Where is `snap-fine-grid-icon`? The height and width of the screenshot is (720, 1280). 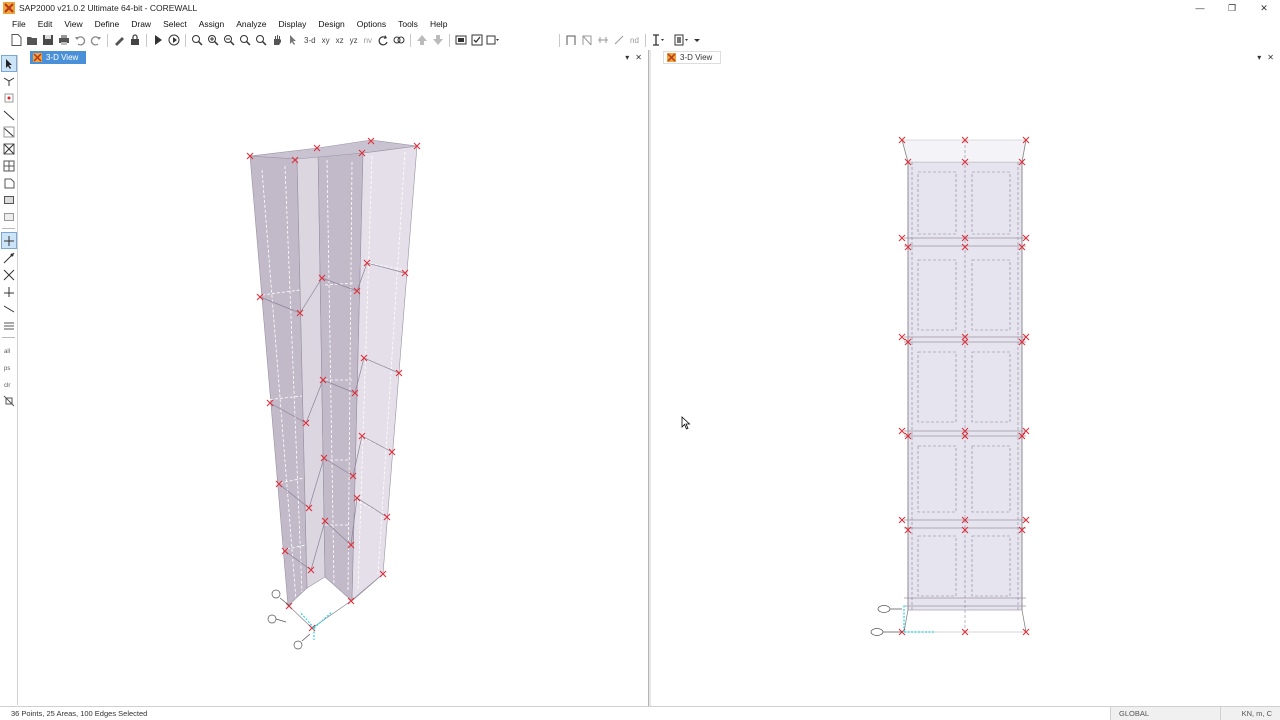
snap-fine-grid-icon is located at coordinates (9, 325).